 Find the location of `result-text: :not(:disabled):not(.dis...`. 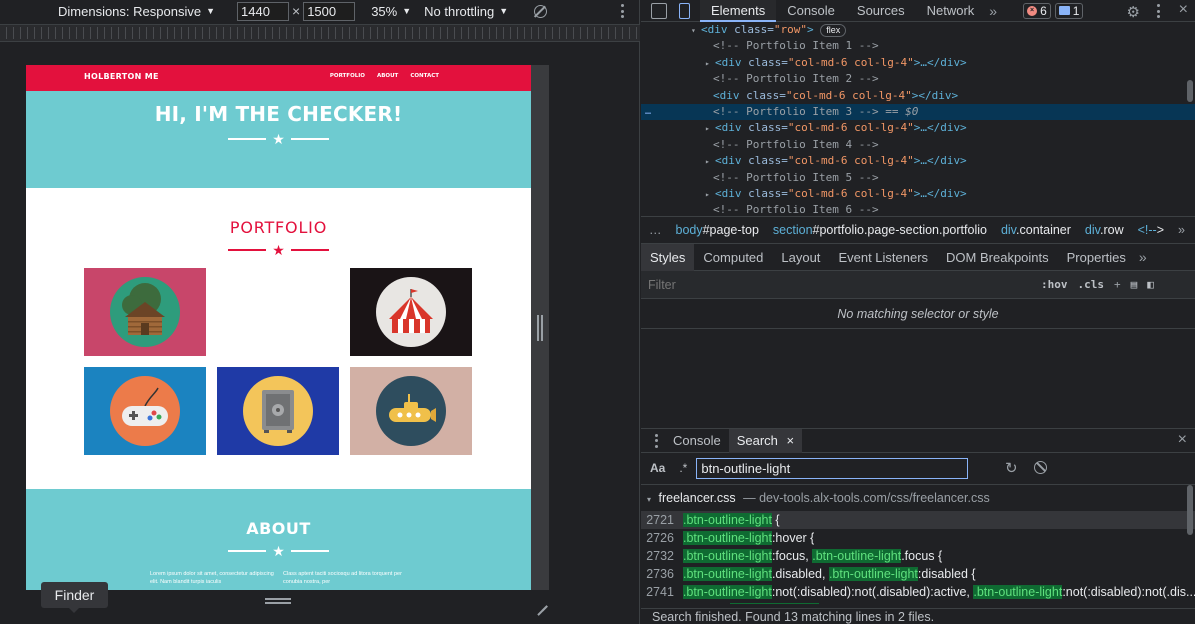

result-text: :not(:disabled):not(.dis... is located at coordinates (1128, 592).